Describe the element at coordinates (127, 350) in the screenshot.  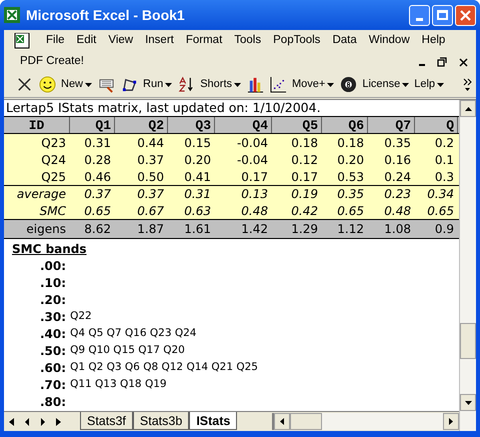
I see `band-items: Q9 Q10 Q15 Q17 Q20` at that location.